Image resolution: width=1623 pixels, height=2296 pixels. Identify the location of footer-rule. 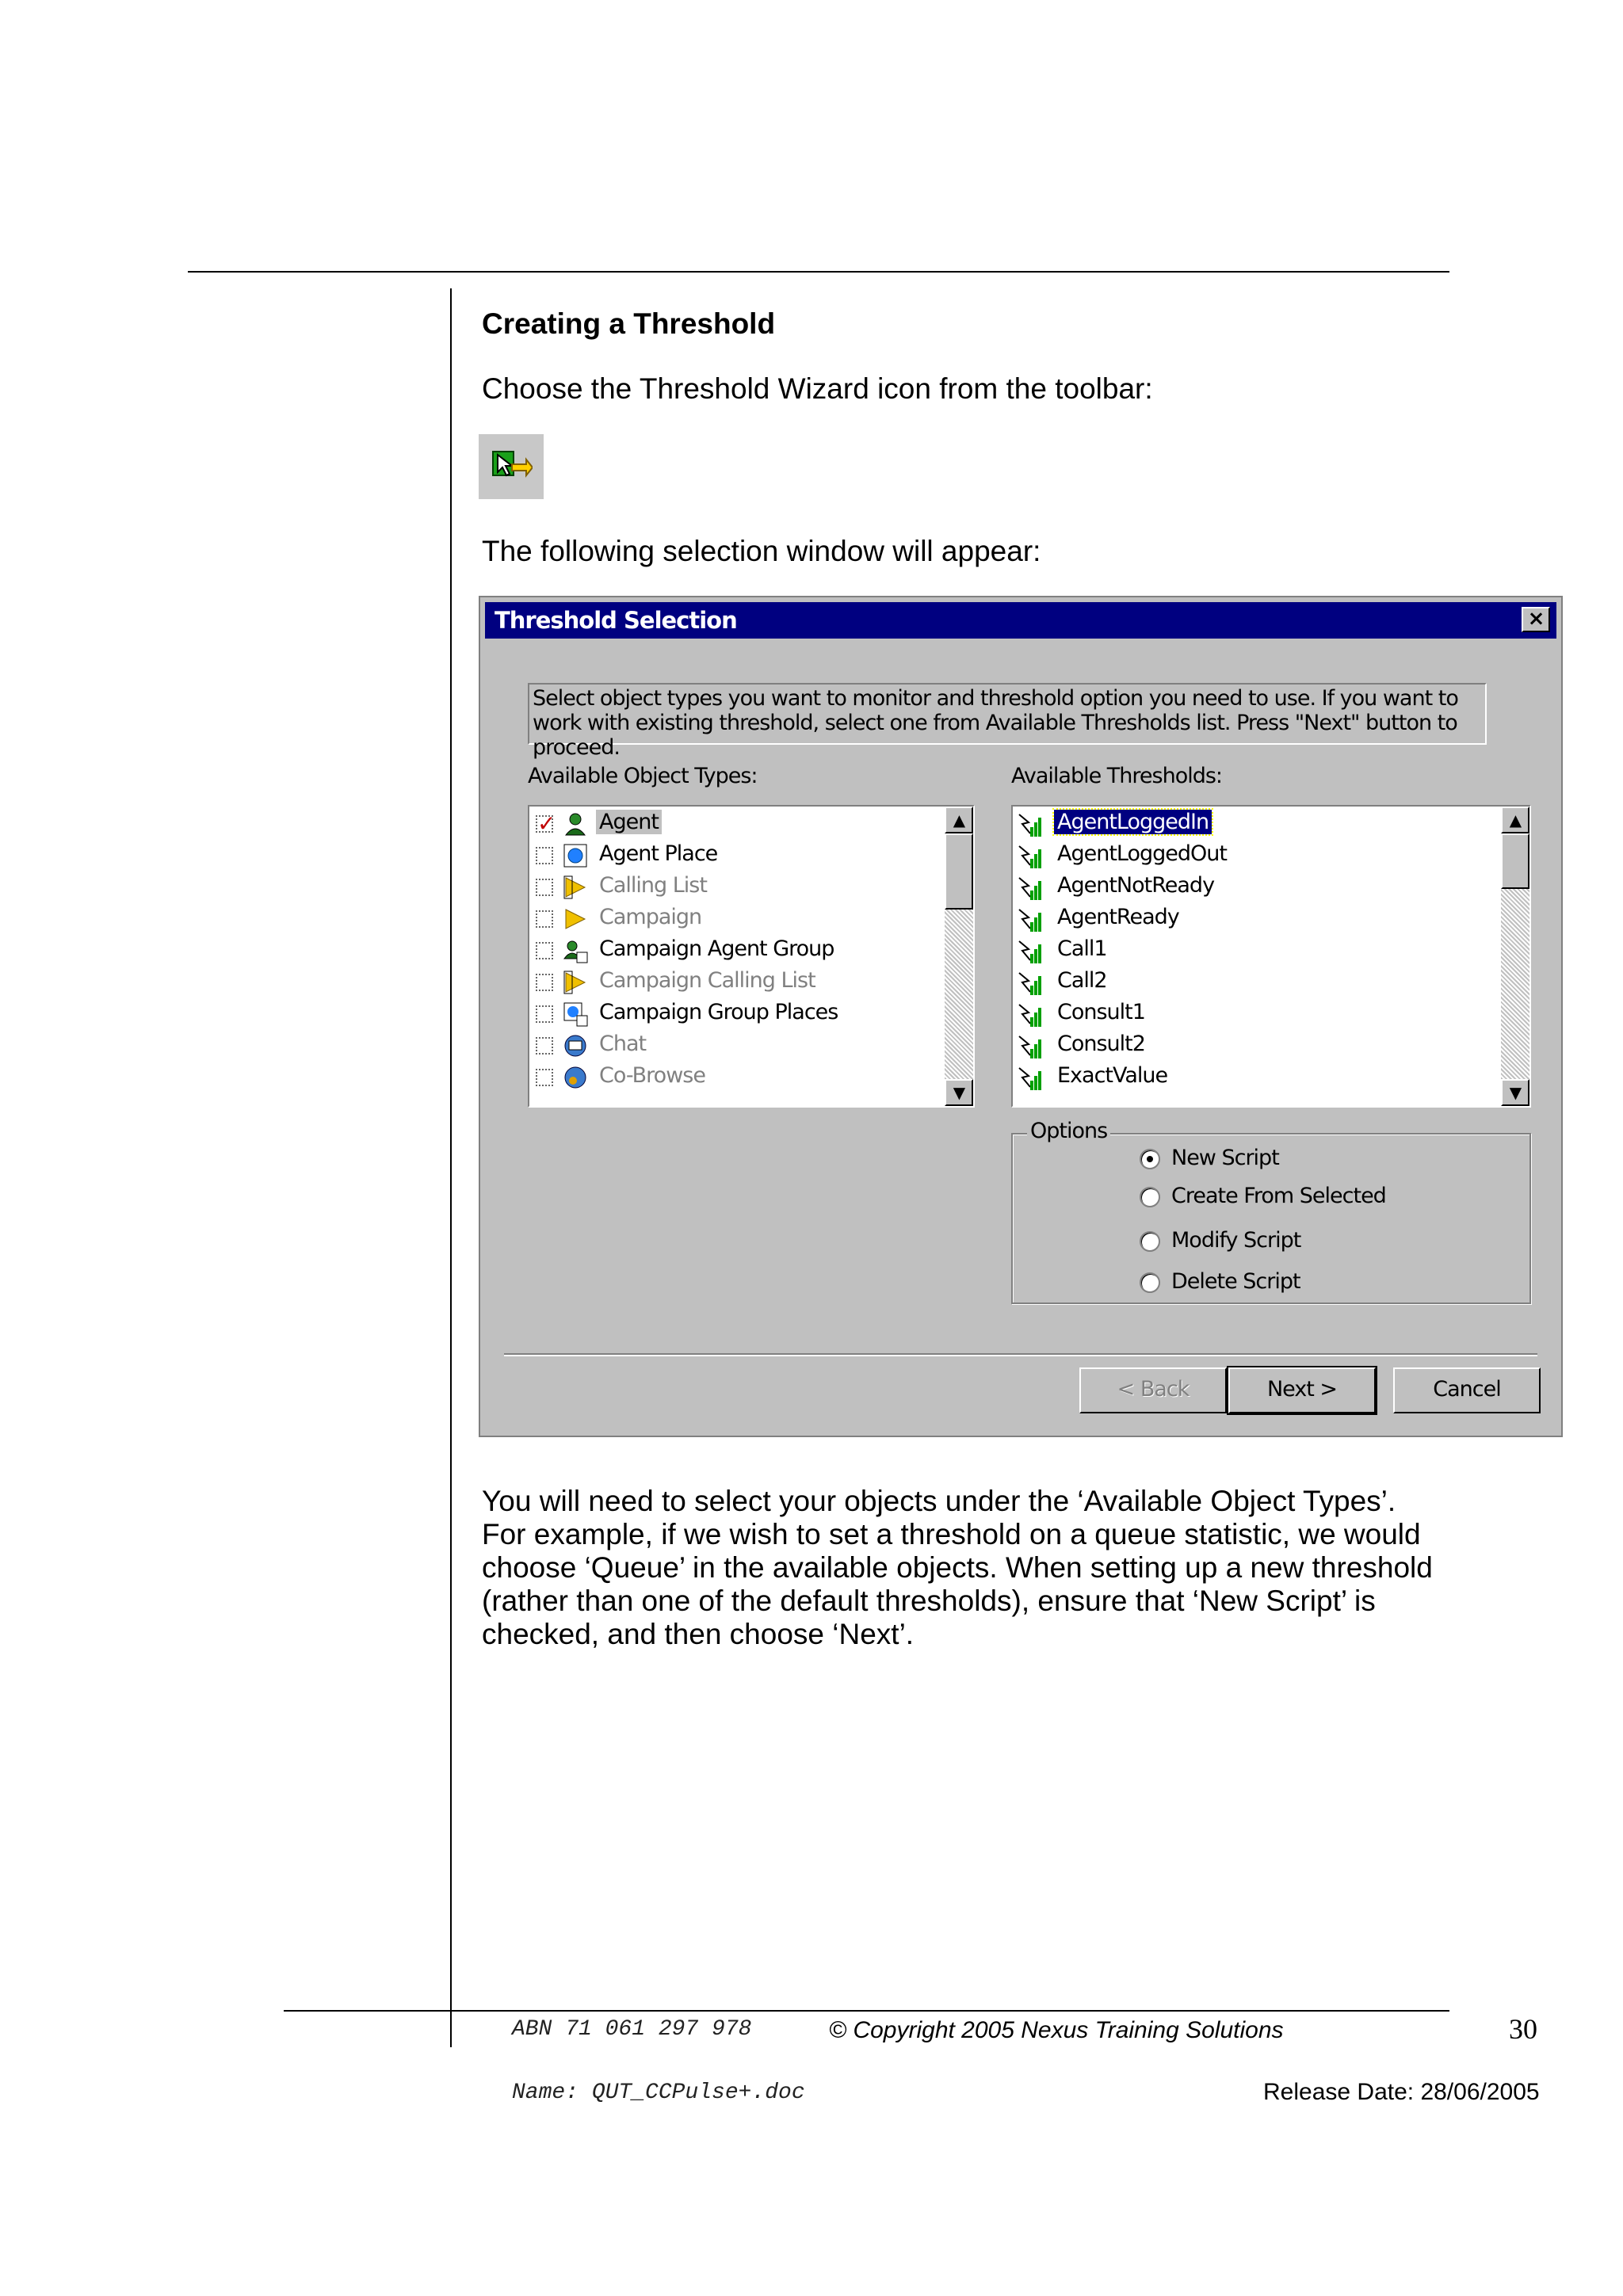
(866, 2011).